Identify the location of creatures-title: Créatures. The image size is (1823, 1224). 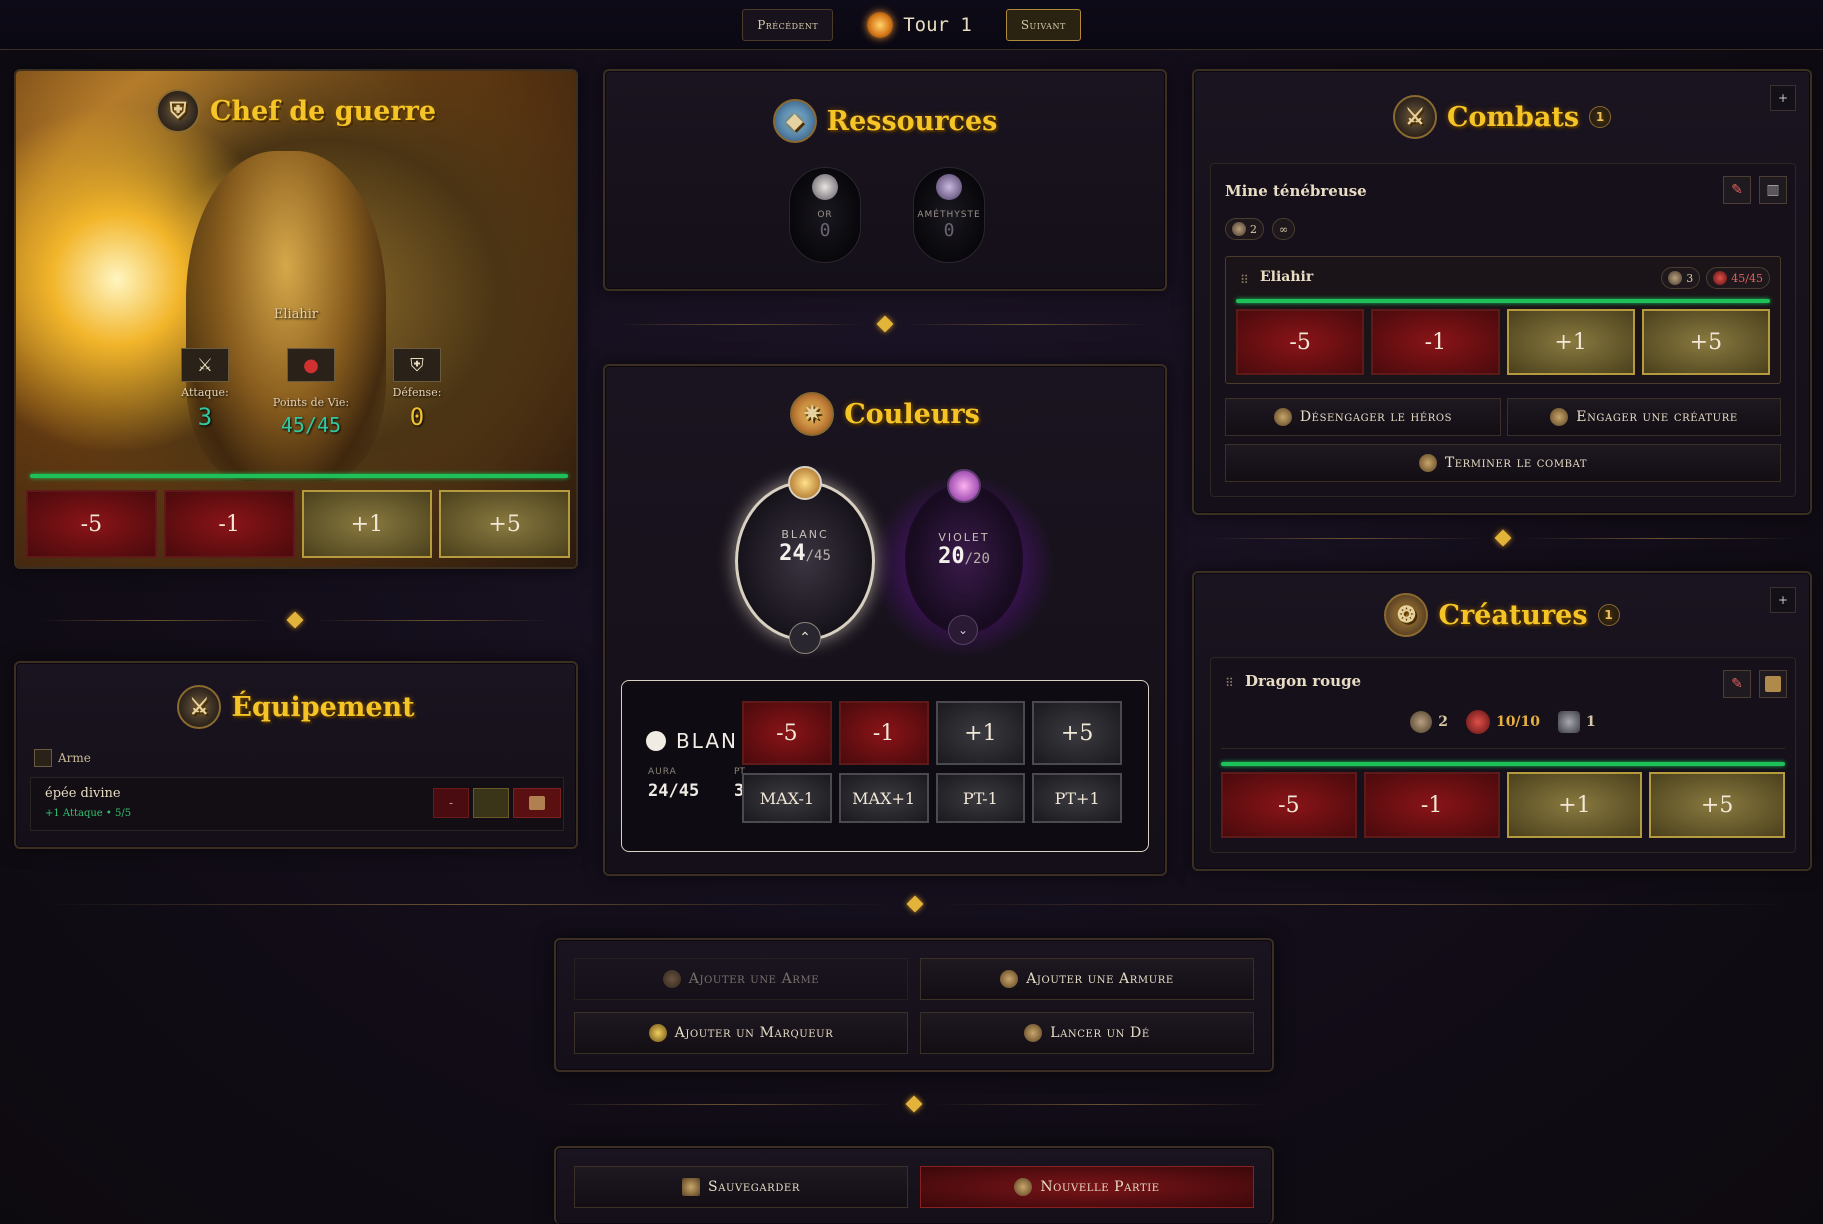
(1513, 615).